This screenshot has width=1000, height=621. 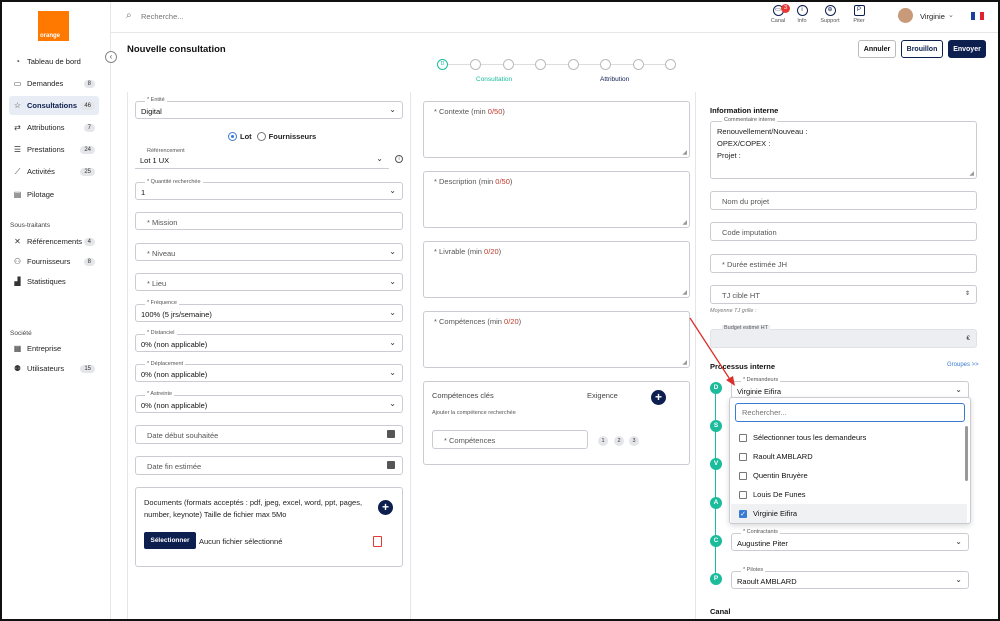 I want to click on no-file-text: Aucun fichier sélectionné, so click(x=241, y=541).